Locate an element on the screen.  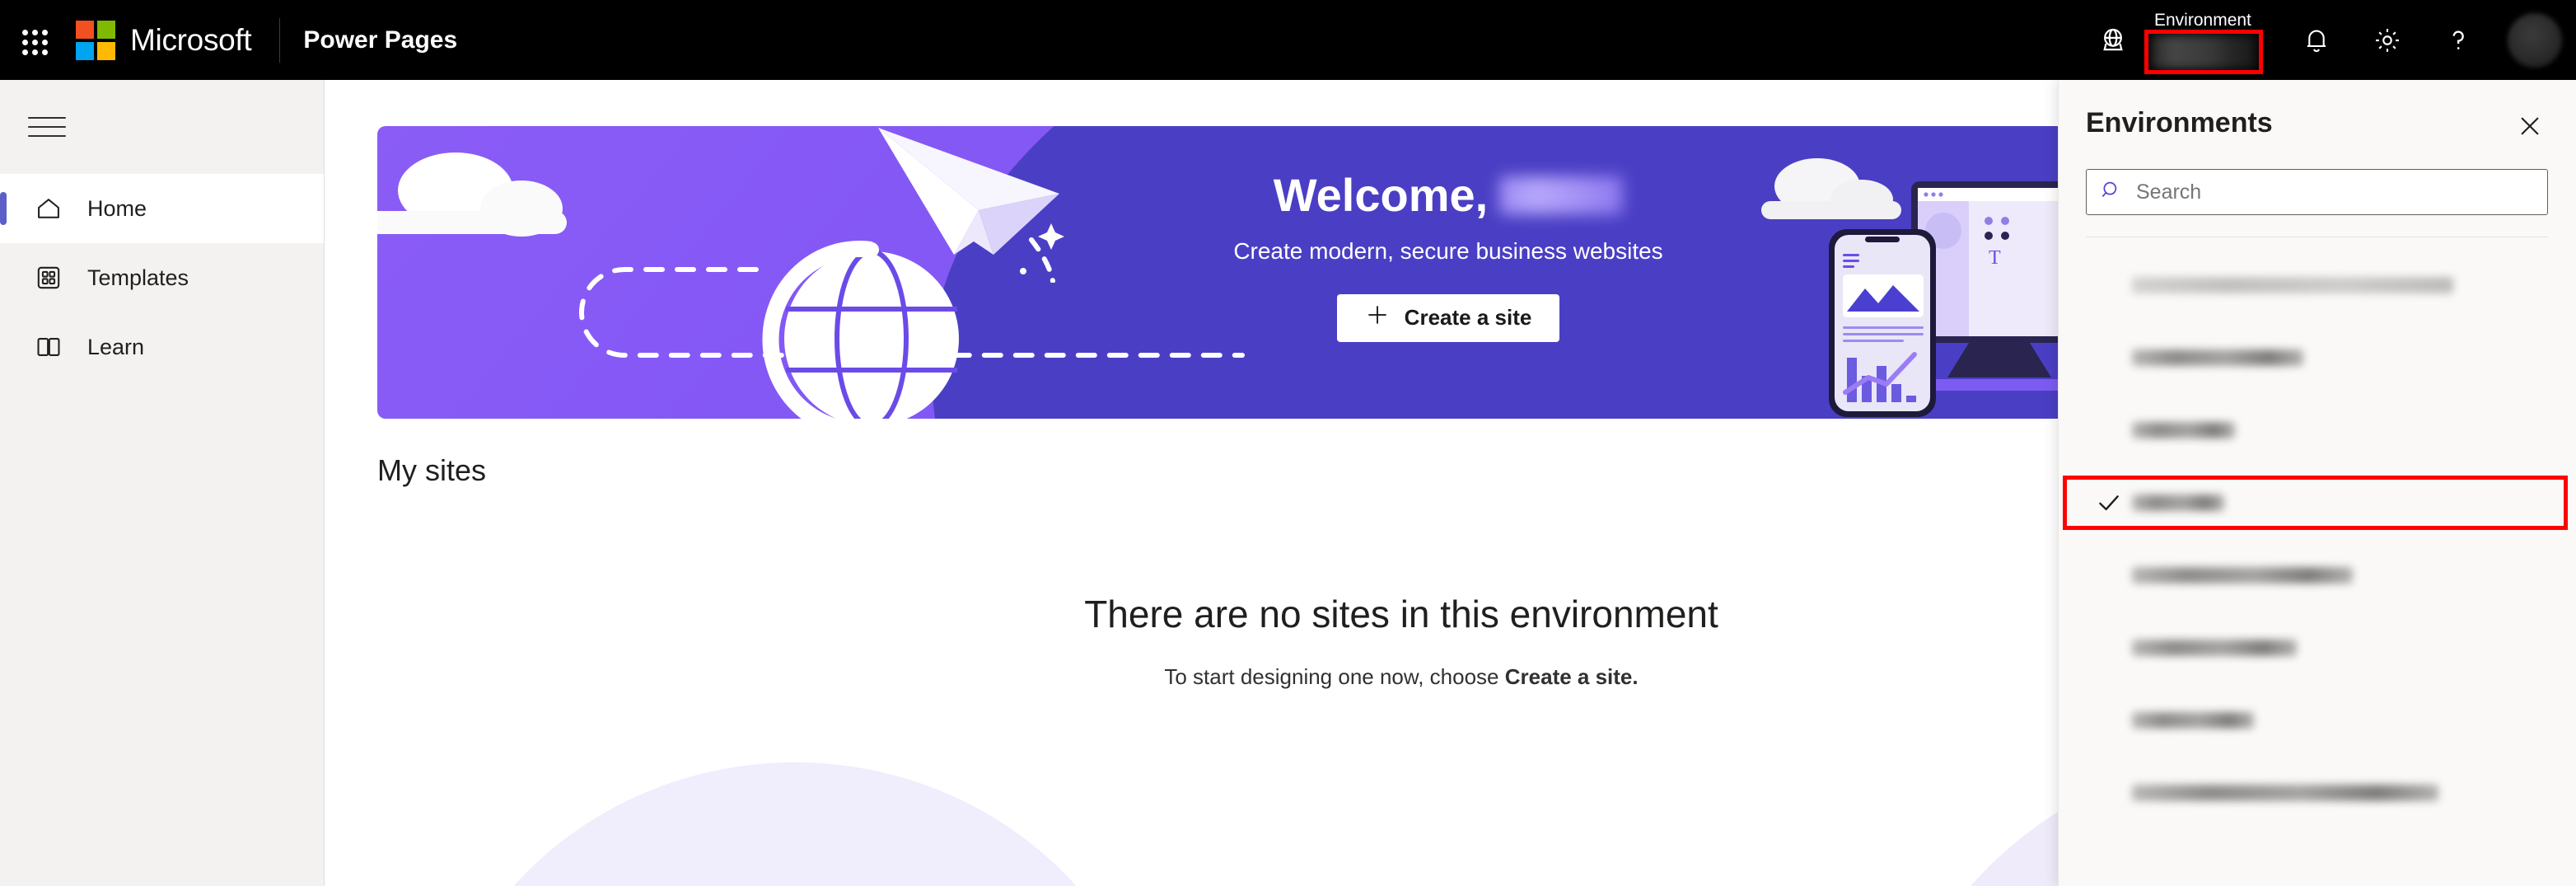
sparkle-icon is located at coordinates (1042, 248).